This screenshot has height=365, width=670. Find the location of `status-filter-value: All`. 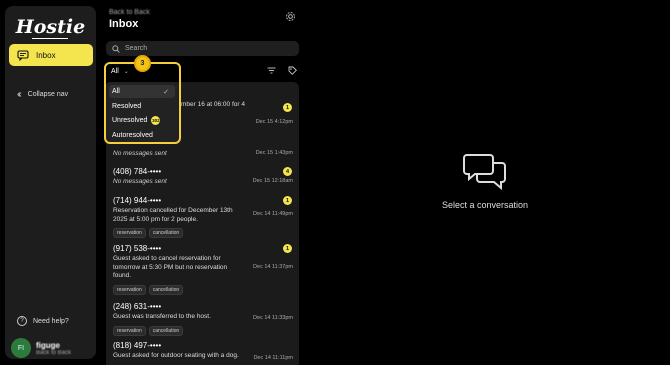

status-filter-value: All is located at coordinates (115, 71).